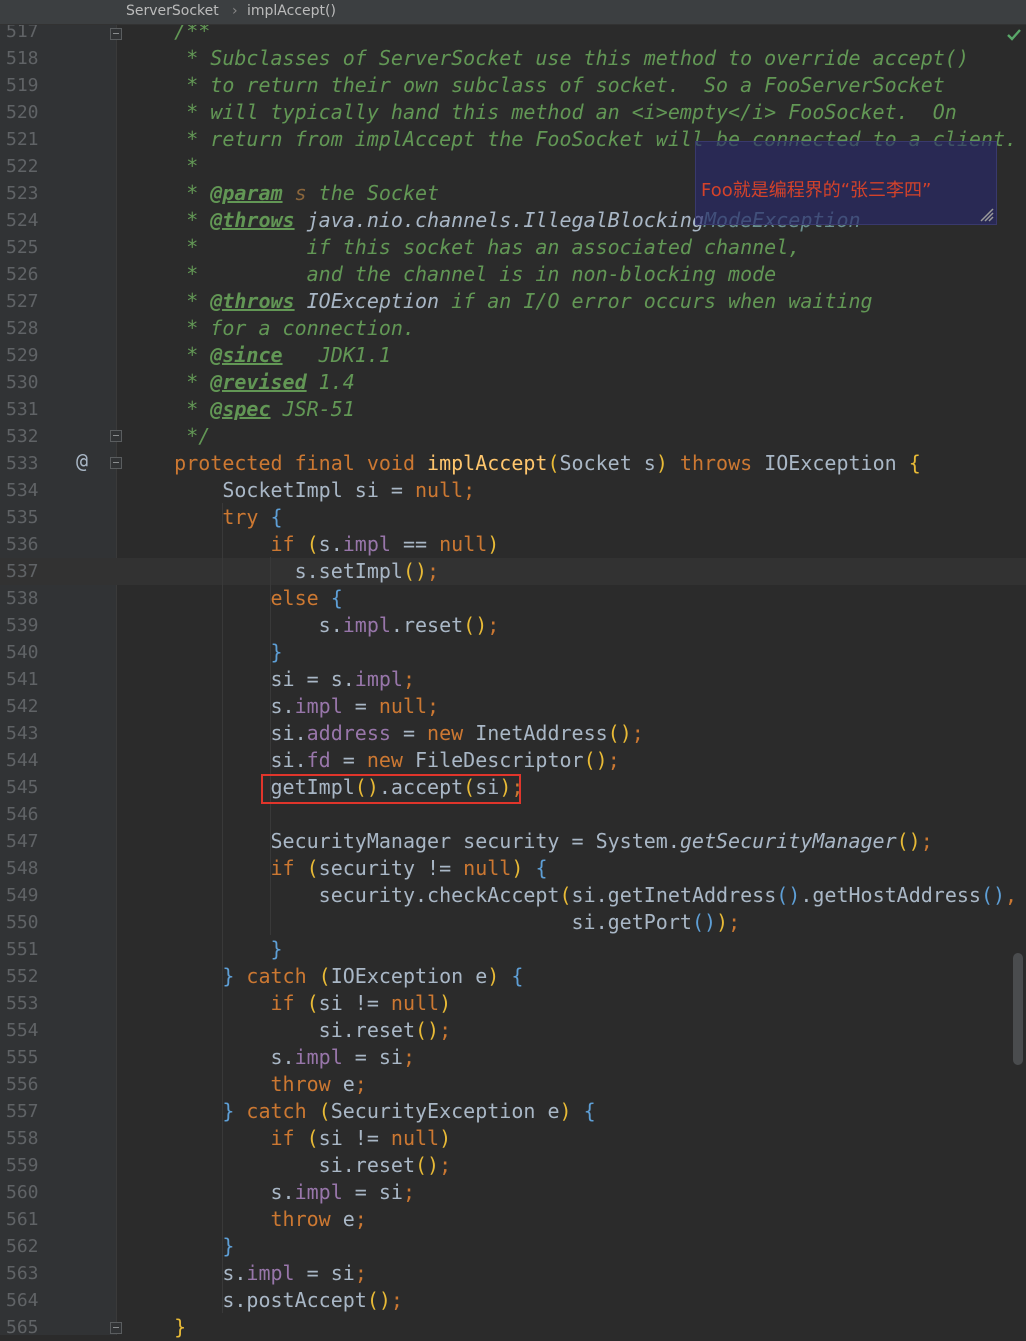 The height and width of the screenshot is (1341, 1026). What do you see at coordinates (513, 949) in the screenshot?
I see `code-line: 551 }` at bounding box center [513, 949].